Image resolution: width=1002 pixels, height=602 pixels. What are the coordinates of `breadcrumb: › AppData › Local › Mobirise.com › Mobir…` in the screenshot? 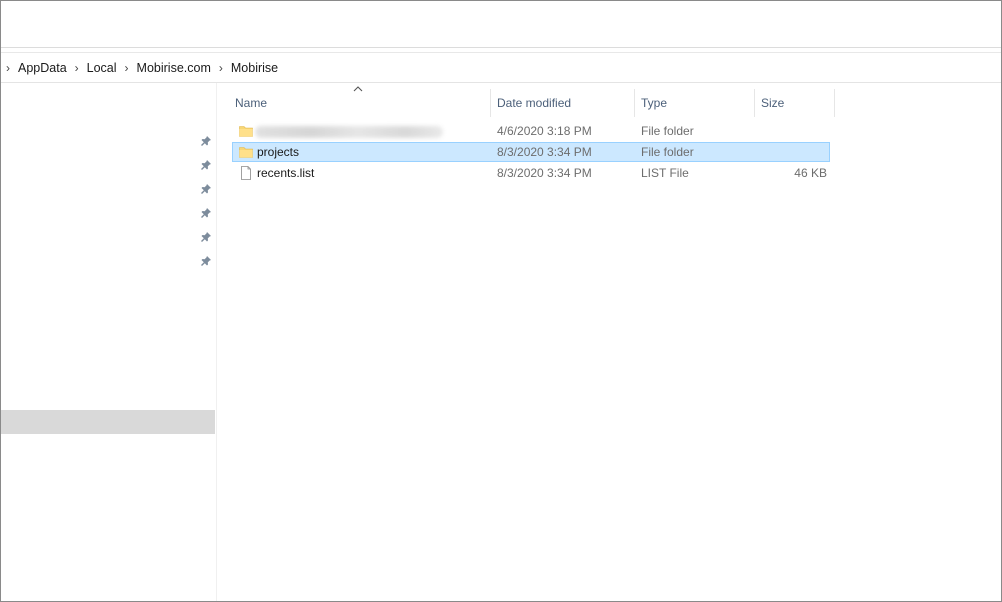 It's located at (501, 68).